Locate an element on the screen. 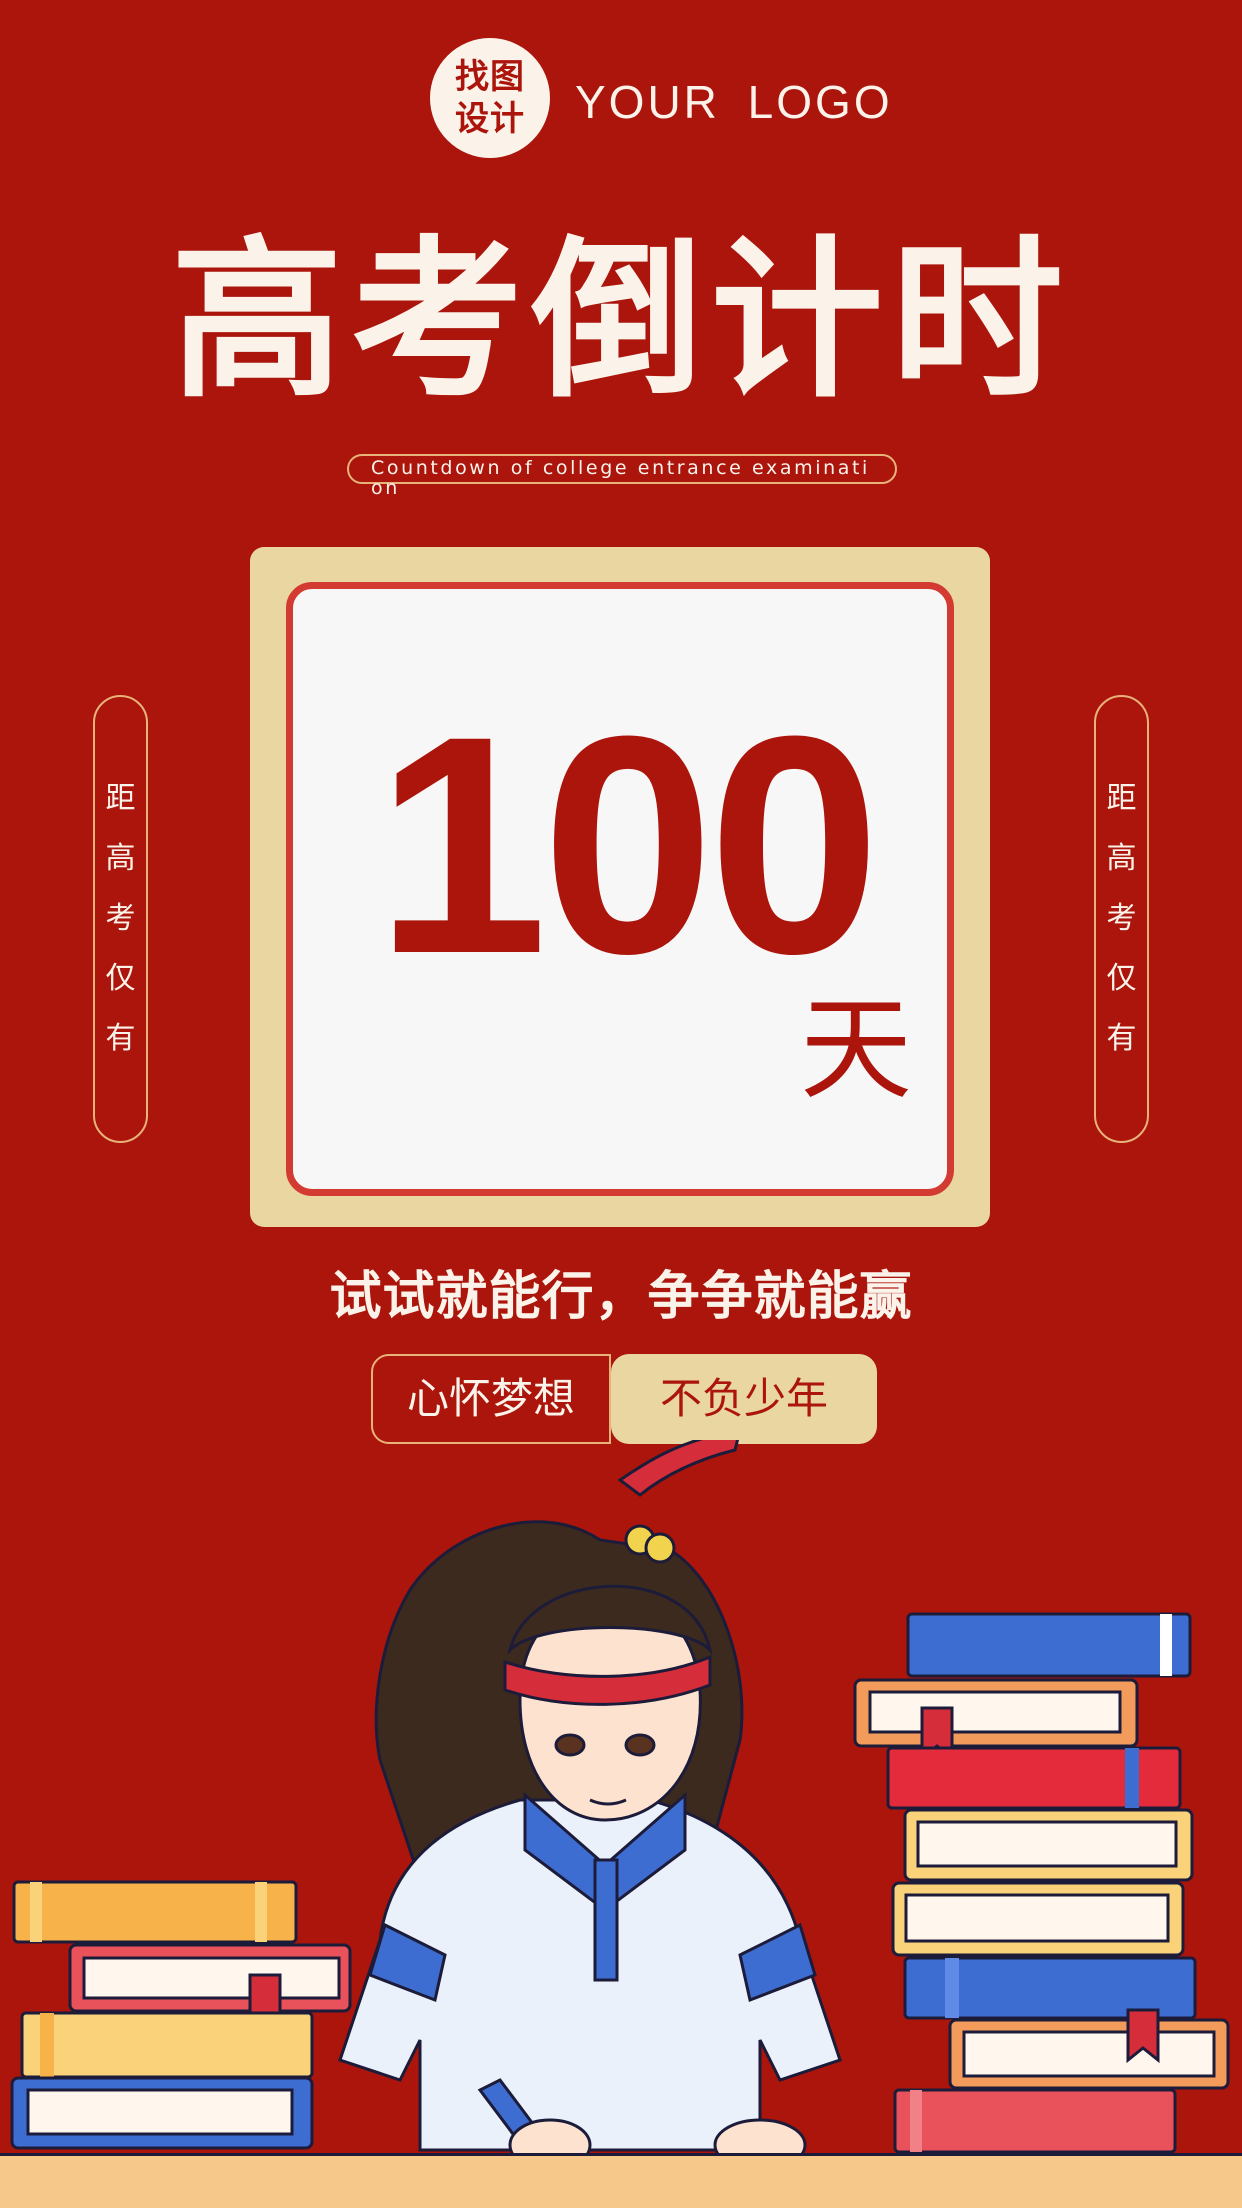  side-label-right: 距高考仅有 is located at coordinates (1121, 919).